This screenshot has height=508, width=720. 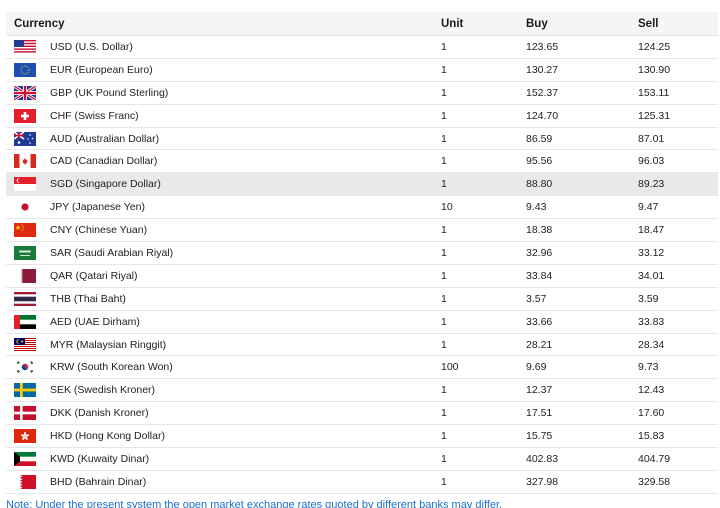 I want to click on gb-flag-icon, so click(x=25, y=92).